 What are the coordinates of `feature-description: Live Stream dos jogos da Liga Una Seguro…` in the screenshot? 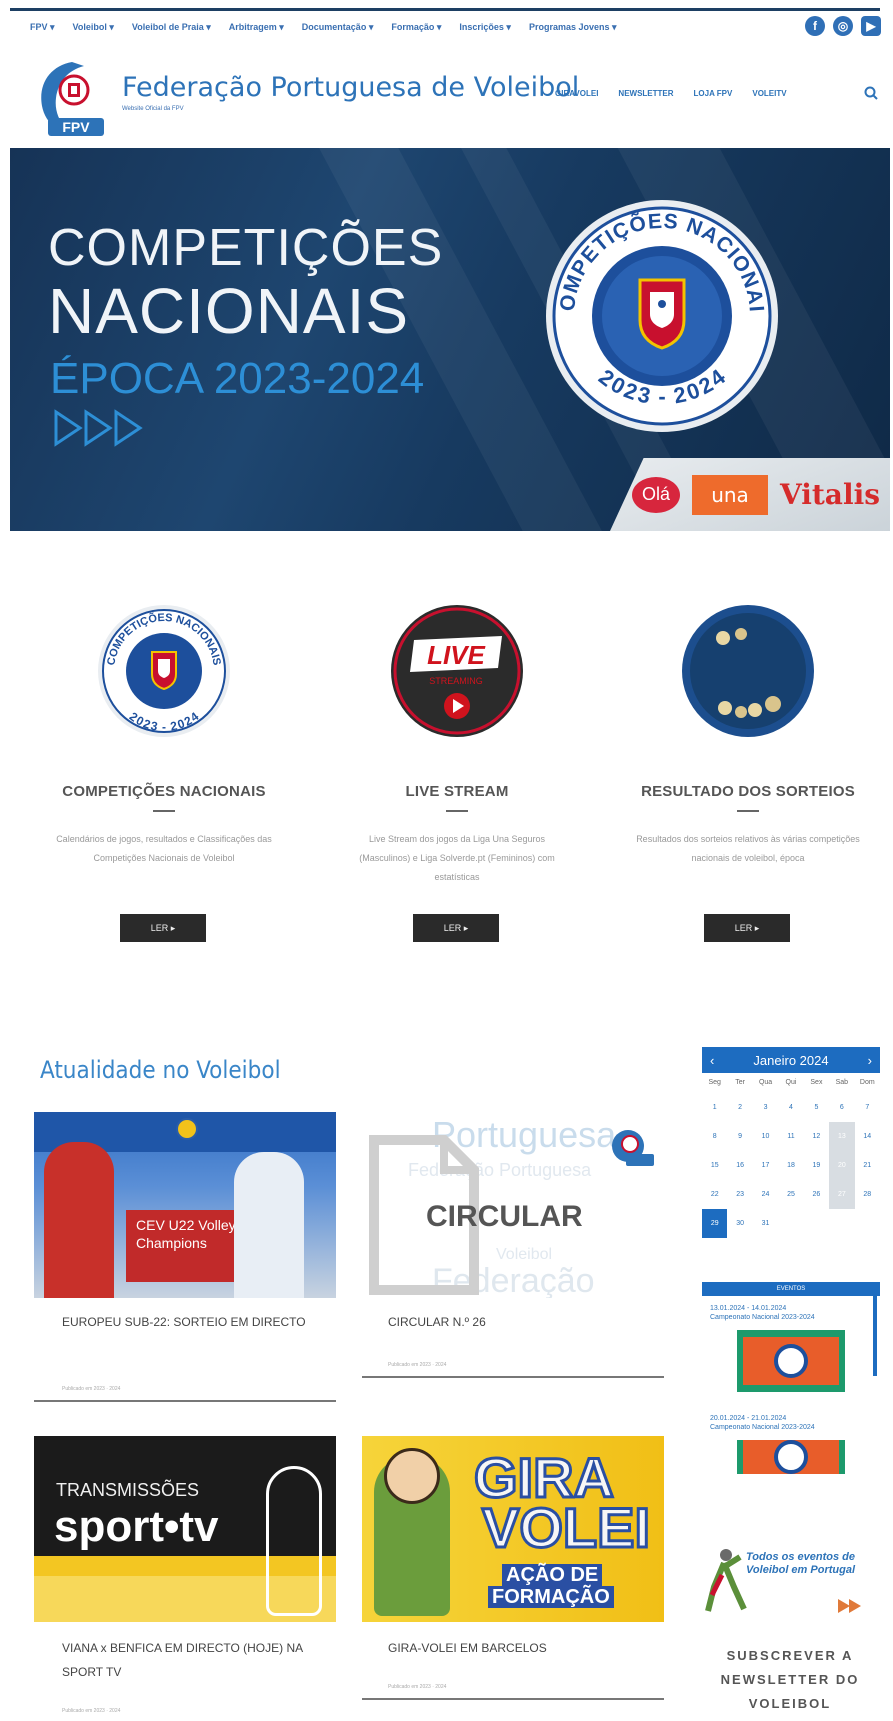 It's located at (457, 858).